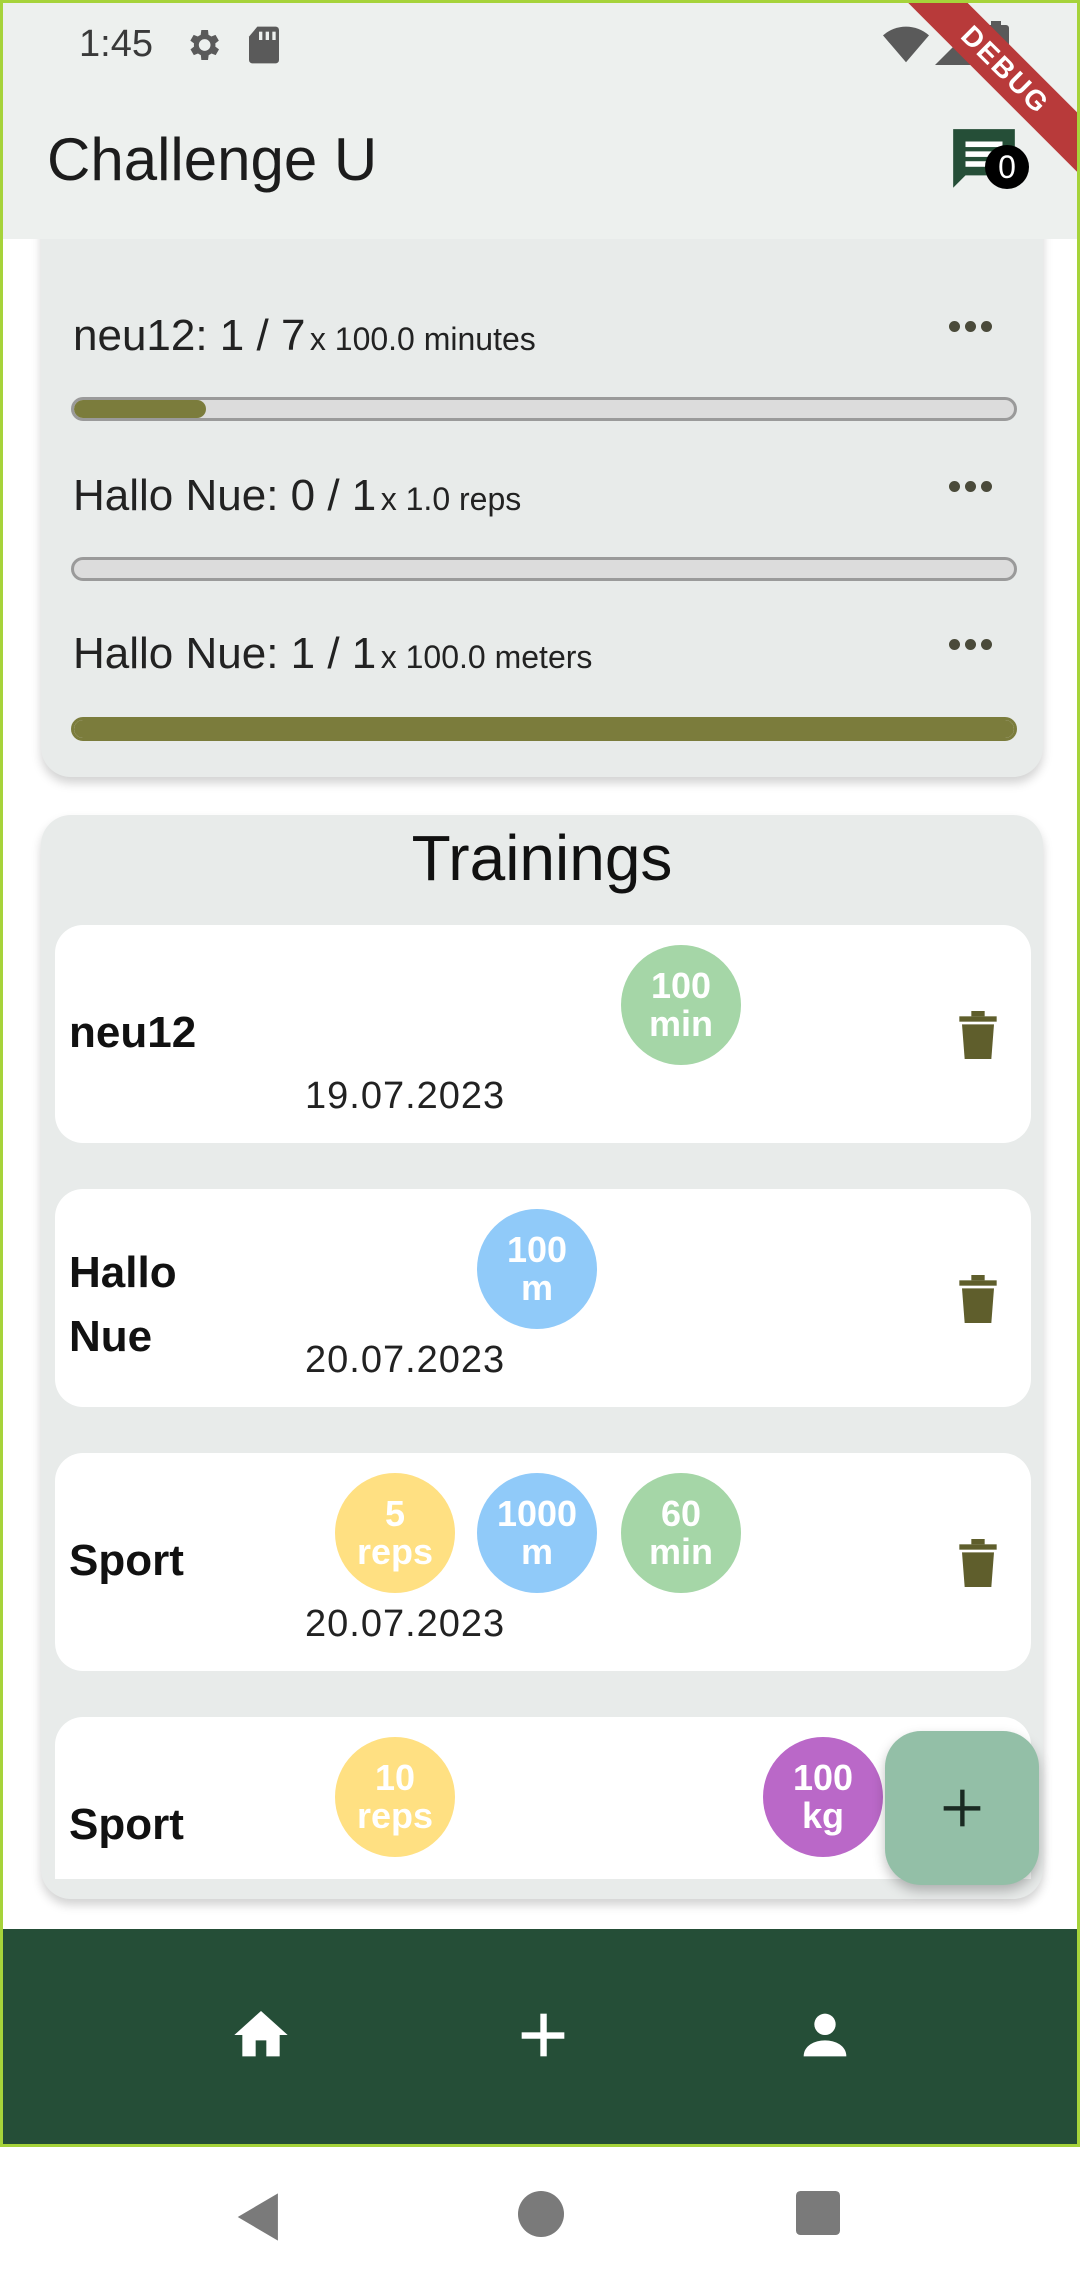  What do you see at coordinates (540, 167) in the screenshot?
I see `app-bar: Challenge U 0` at bounding box center [540, 167].